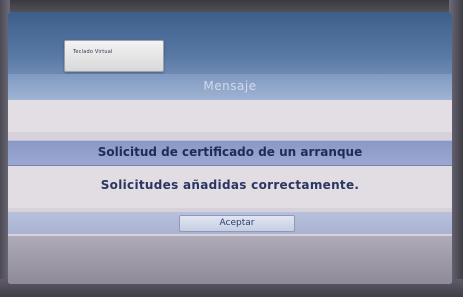  I want to click on virtual-keyboard-label: Teclado Virtual, so click(93, 52).